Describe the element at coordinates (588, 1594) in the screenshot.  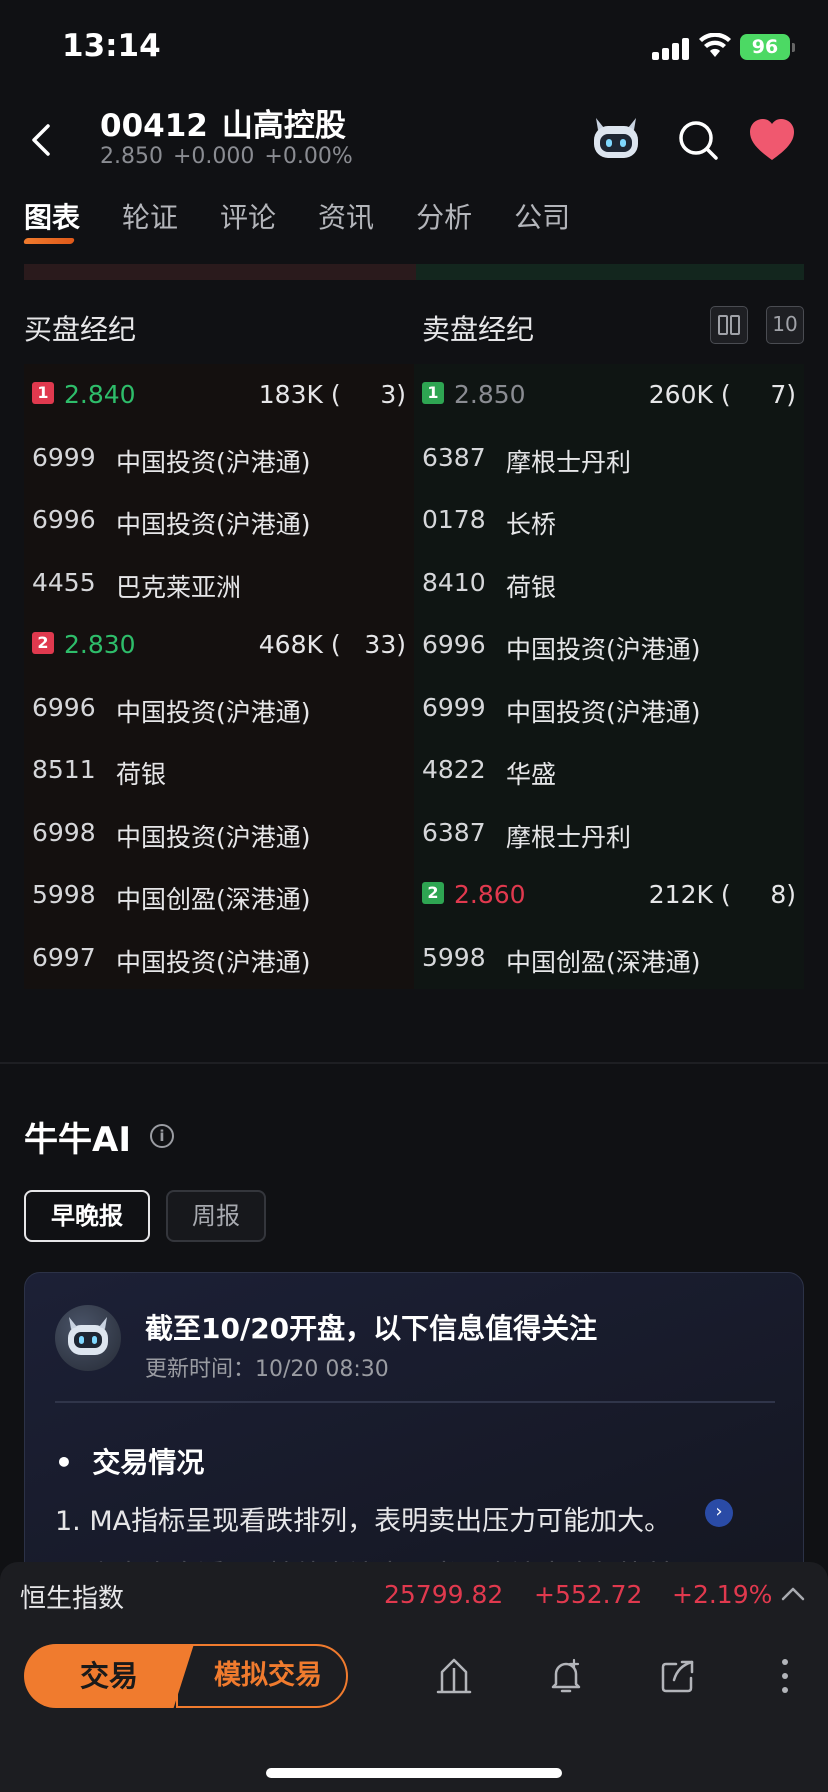
I see `index-change: +552.72` at that location.